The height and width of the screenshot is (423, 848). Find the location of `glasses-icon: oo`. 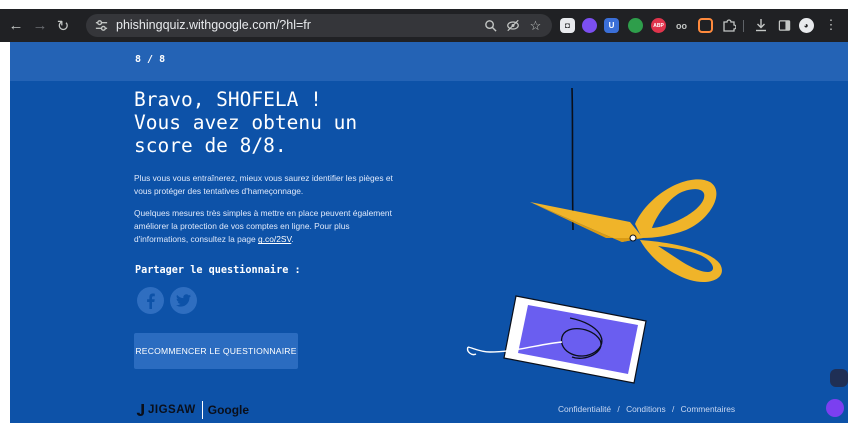

glasses-icon: oo is located at coordinates (681, 25).